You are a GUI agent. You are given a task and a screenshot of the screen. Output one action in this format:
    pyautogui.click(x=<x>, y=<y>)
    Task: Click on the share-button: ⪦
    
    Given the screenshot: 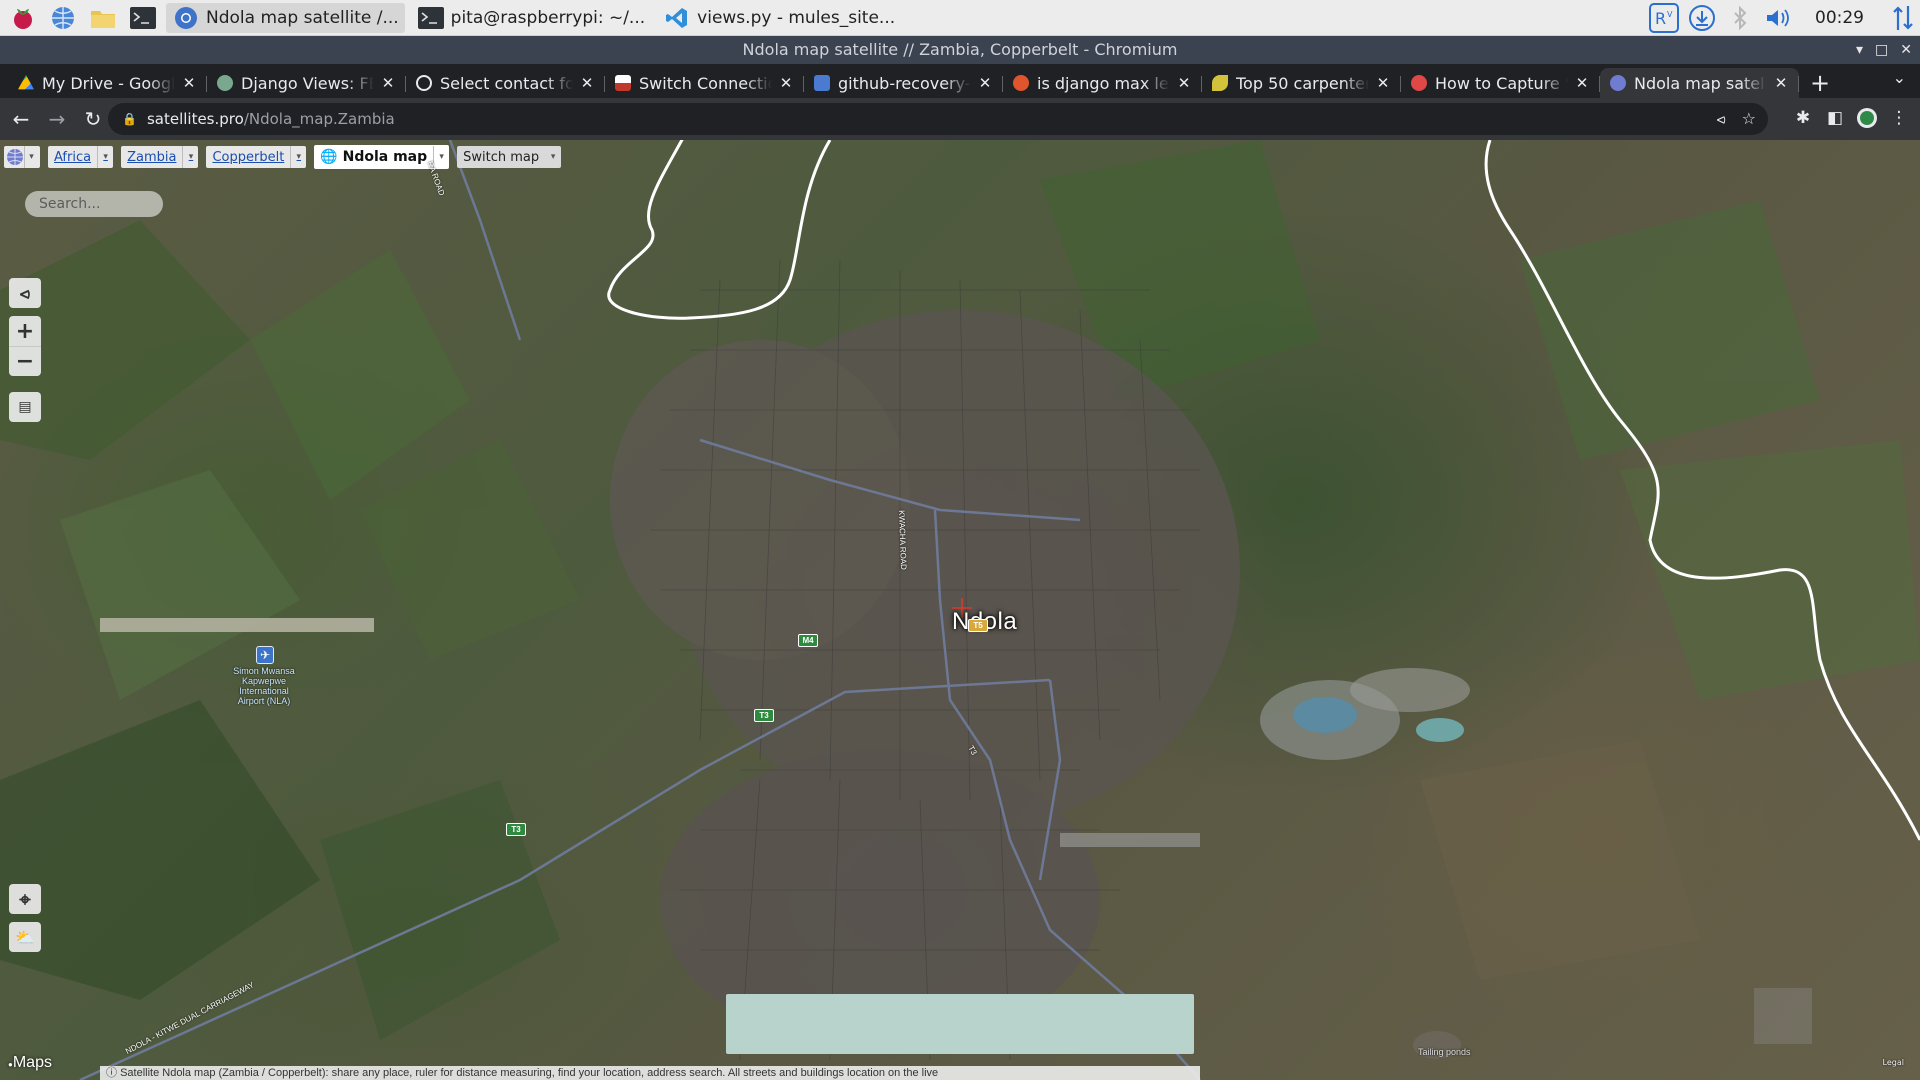 What is the action you would take?
    pyautogui.click(x=25, y=293)
    